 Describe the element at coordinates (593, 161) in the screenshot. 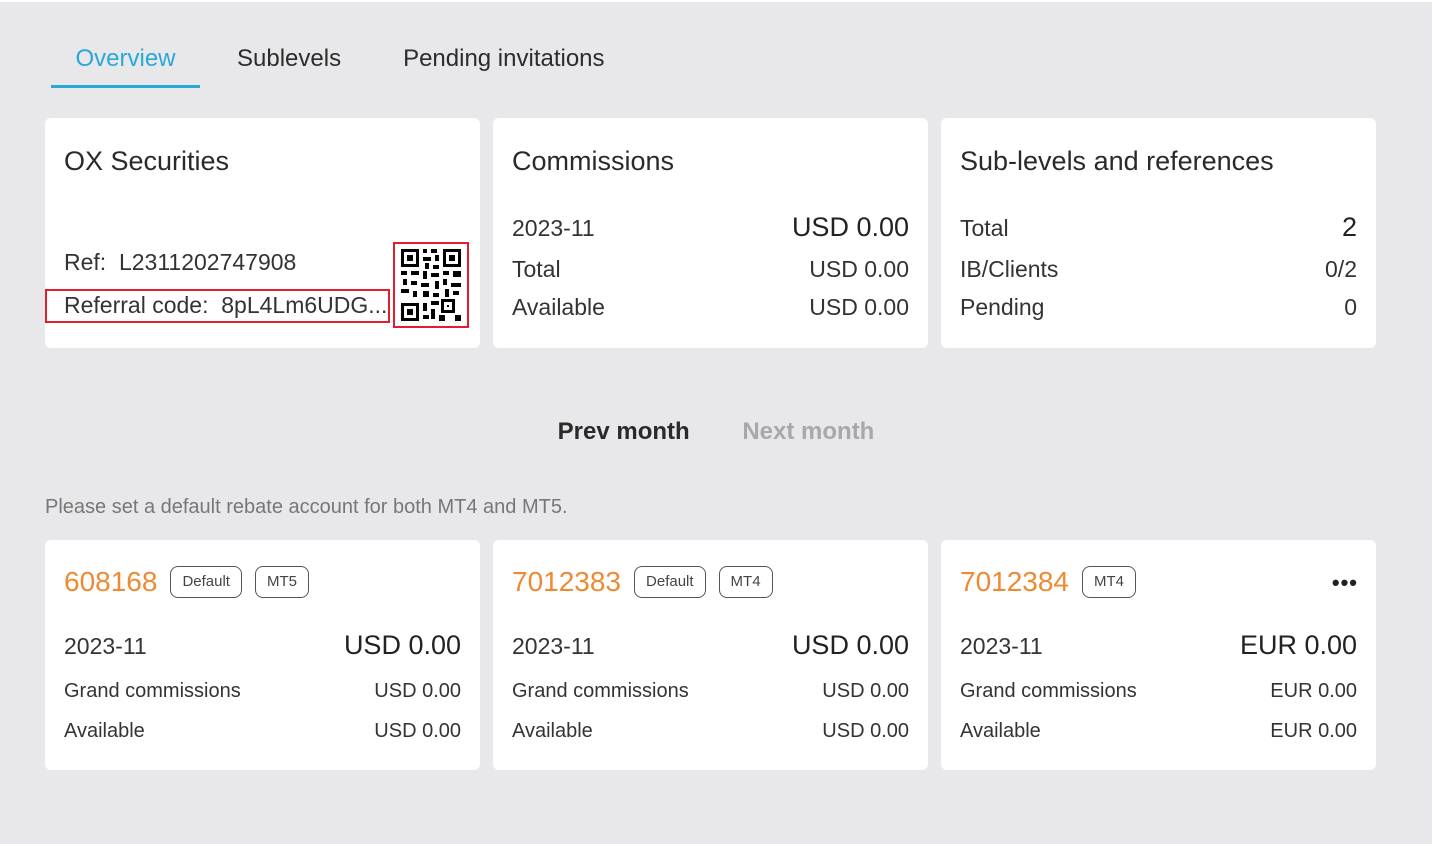

I see `commissions-title: Commissions` at that location.